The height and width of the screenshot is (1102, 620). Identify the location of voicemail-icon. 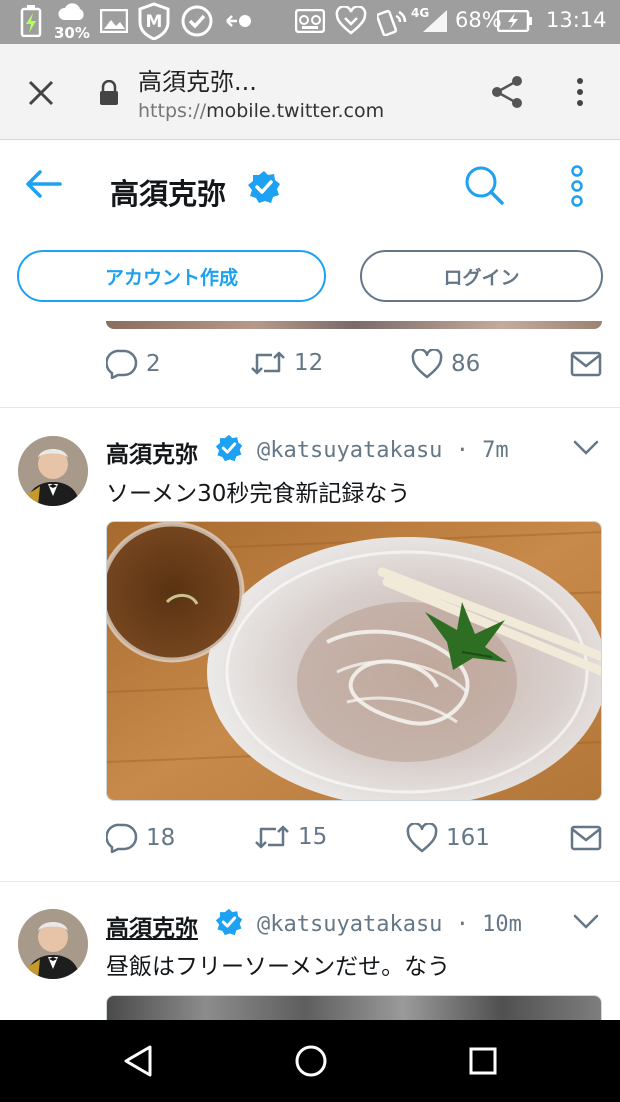
(310, 21).